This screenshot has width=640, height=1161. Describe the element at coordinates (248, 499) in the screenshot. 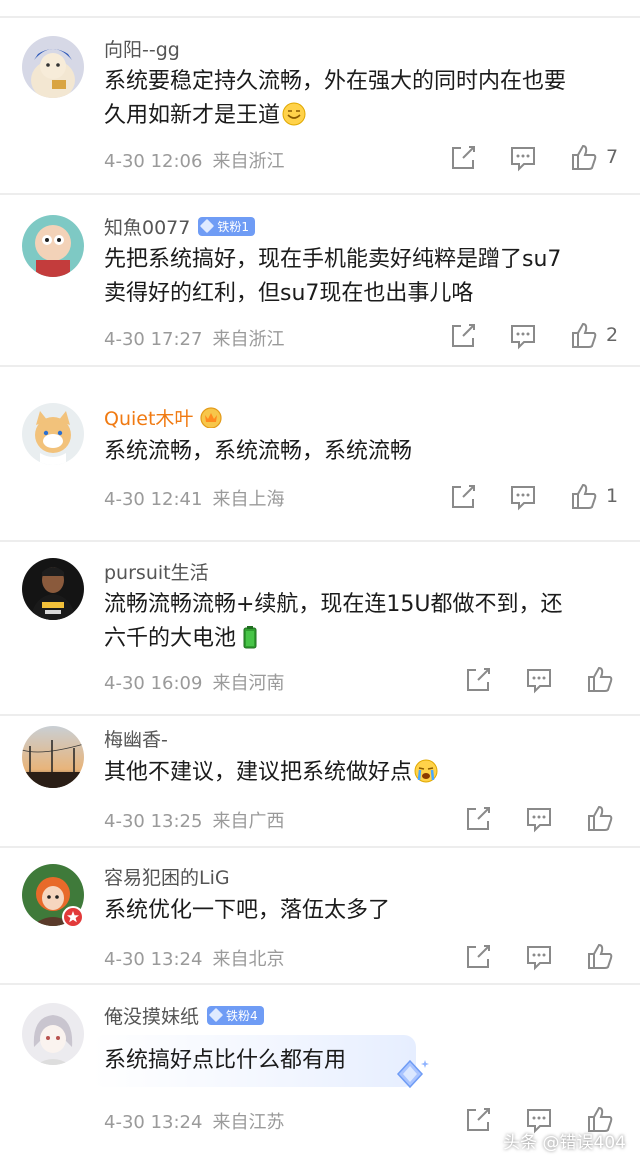

I see `comment-location: 来自上海` at that location.